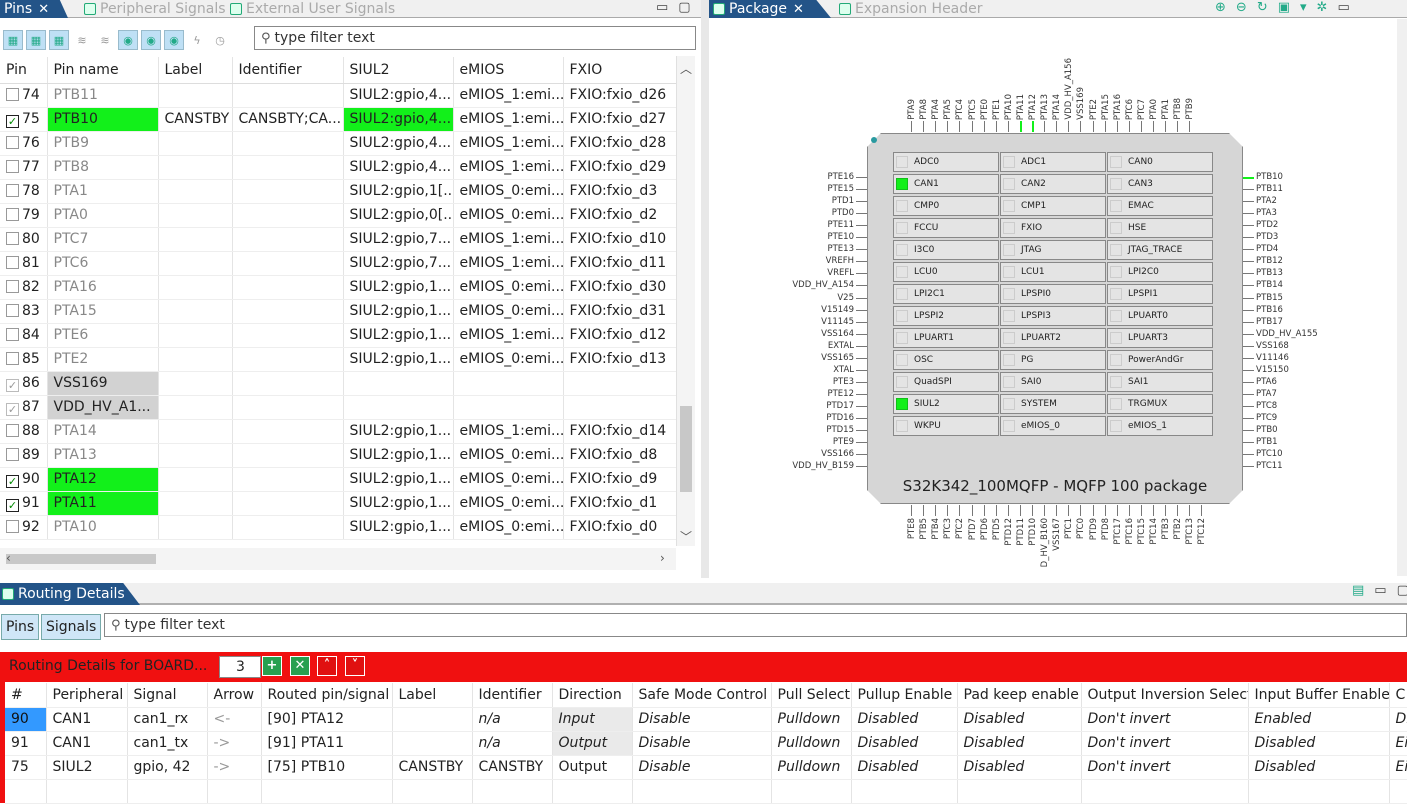 The image size is (1407, 804). I want to click on peripheral-lpspi1: LPSPI1, so click(1160, 294).